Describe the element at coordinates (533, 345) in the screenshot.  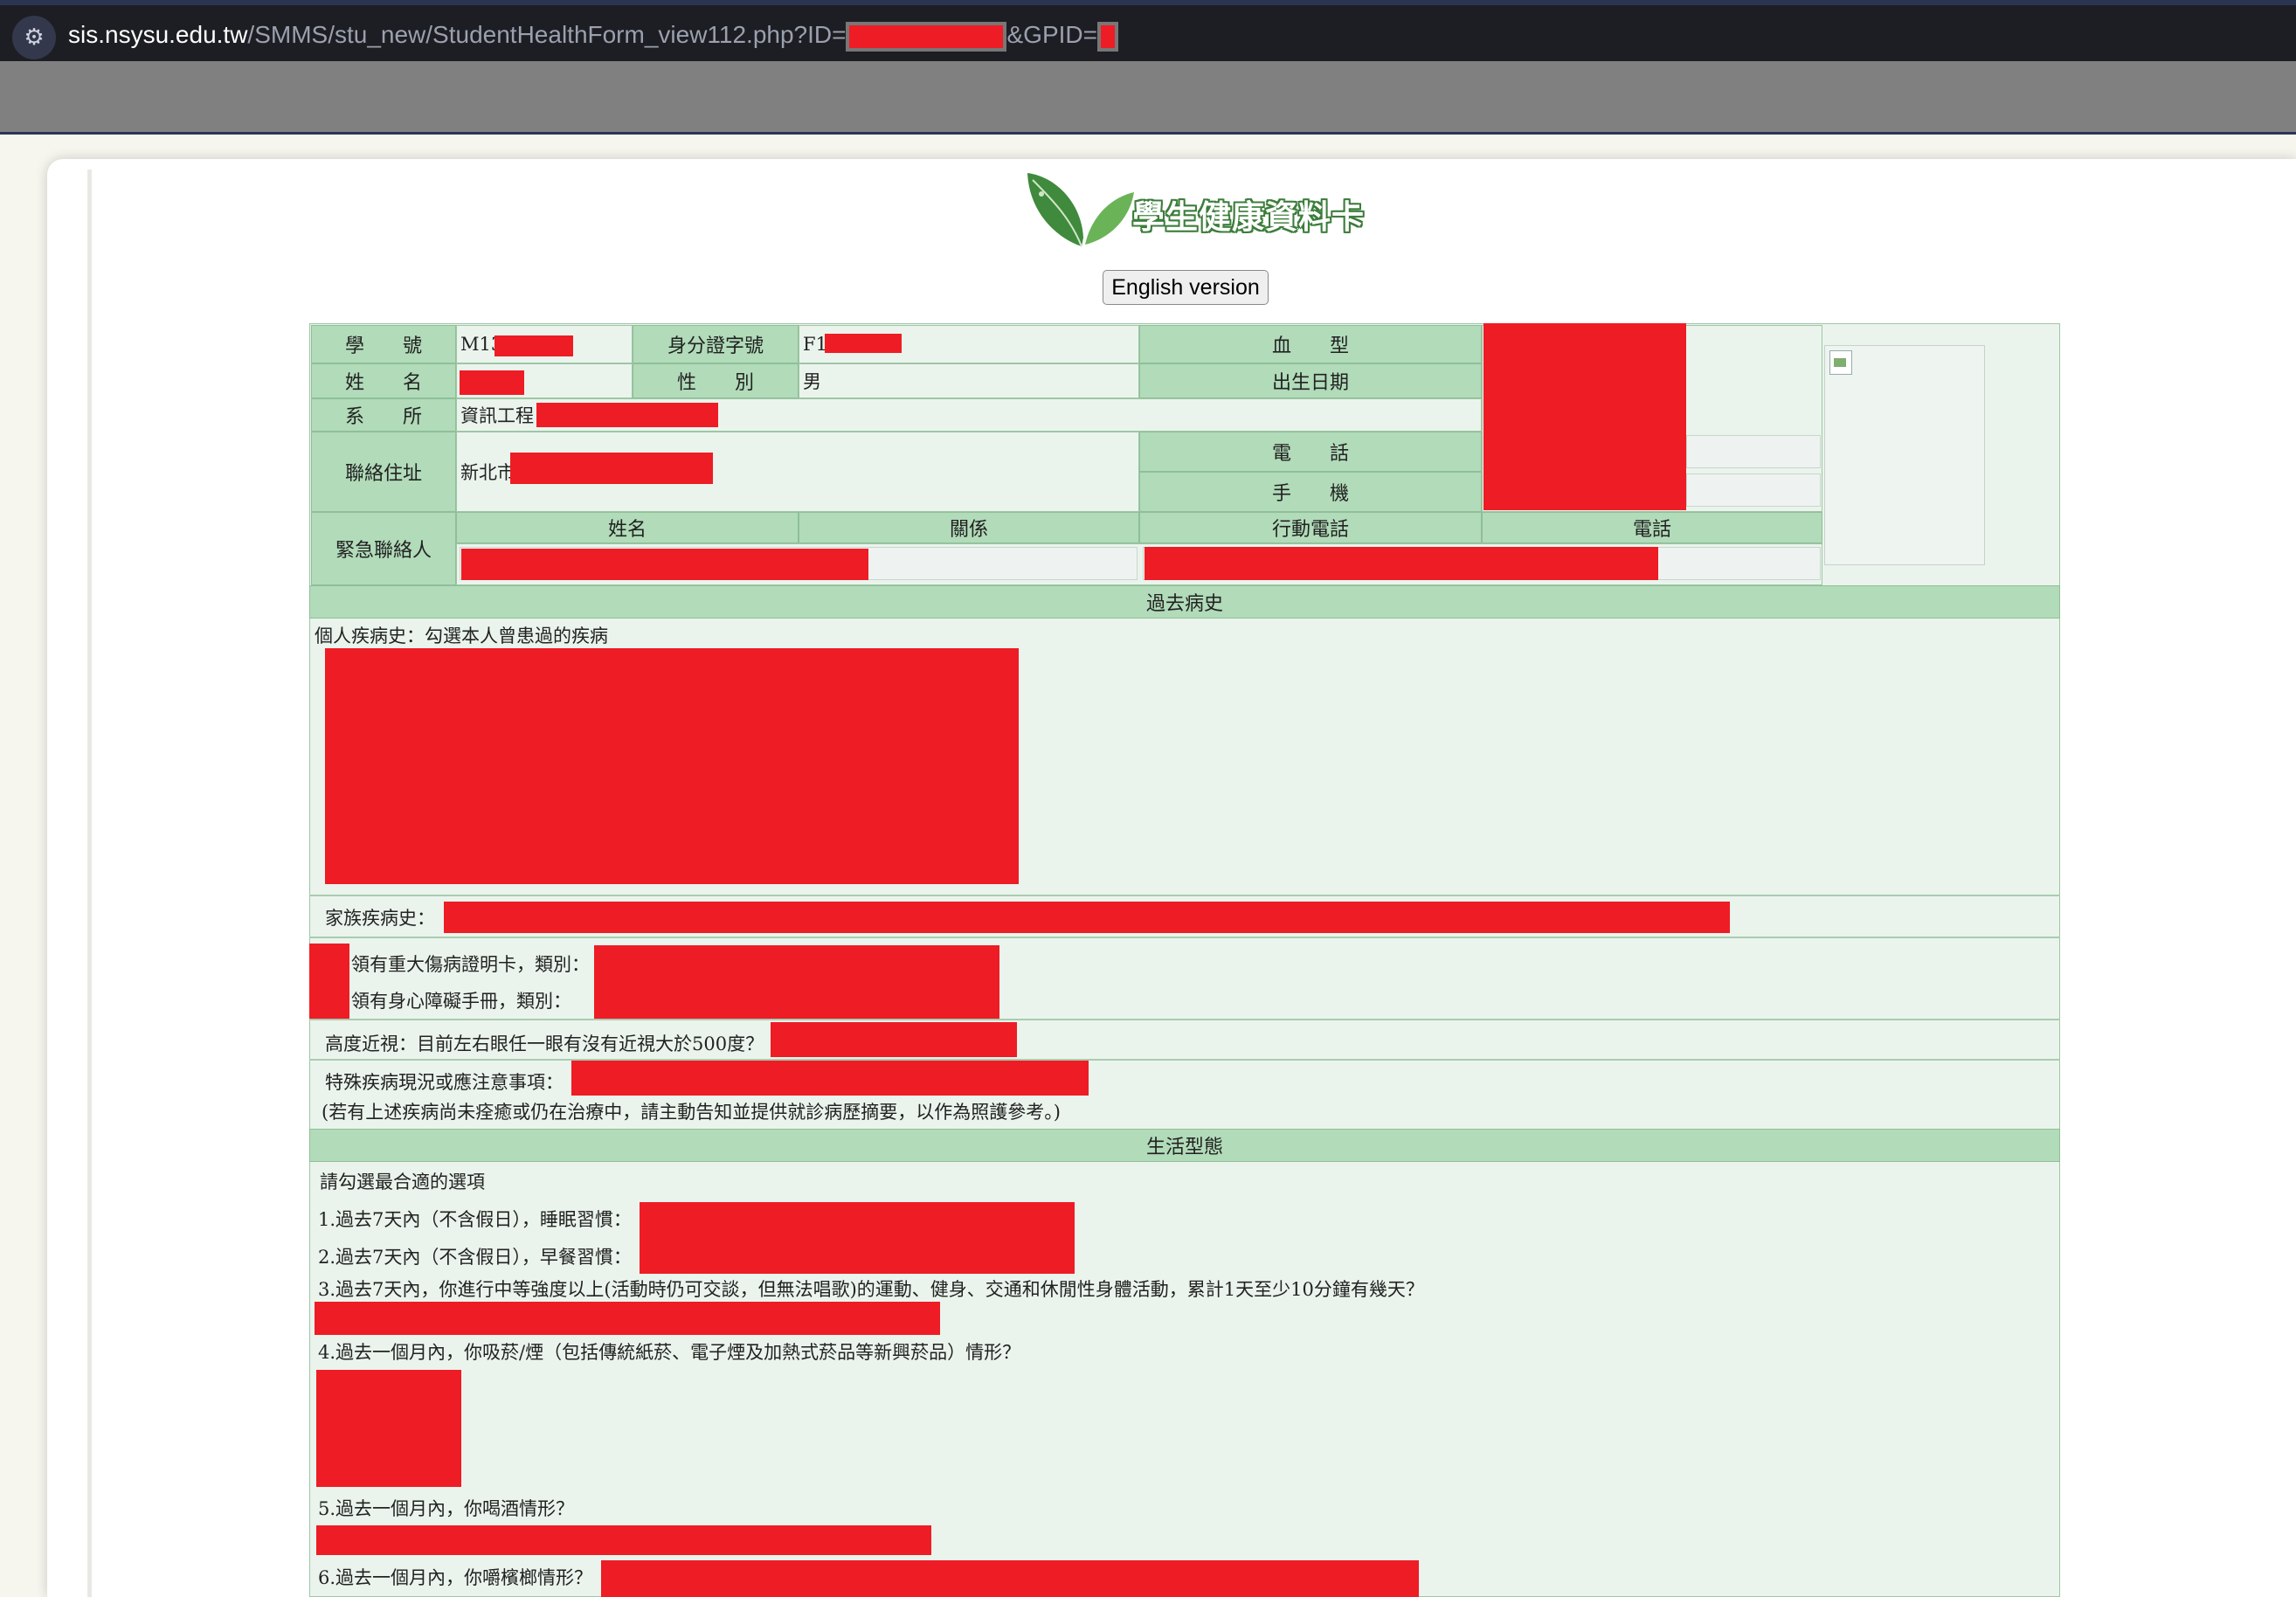
I see `redacted-student-id` at that location.